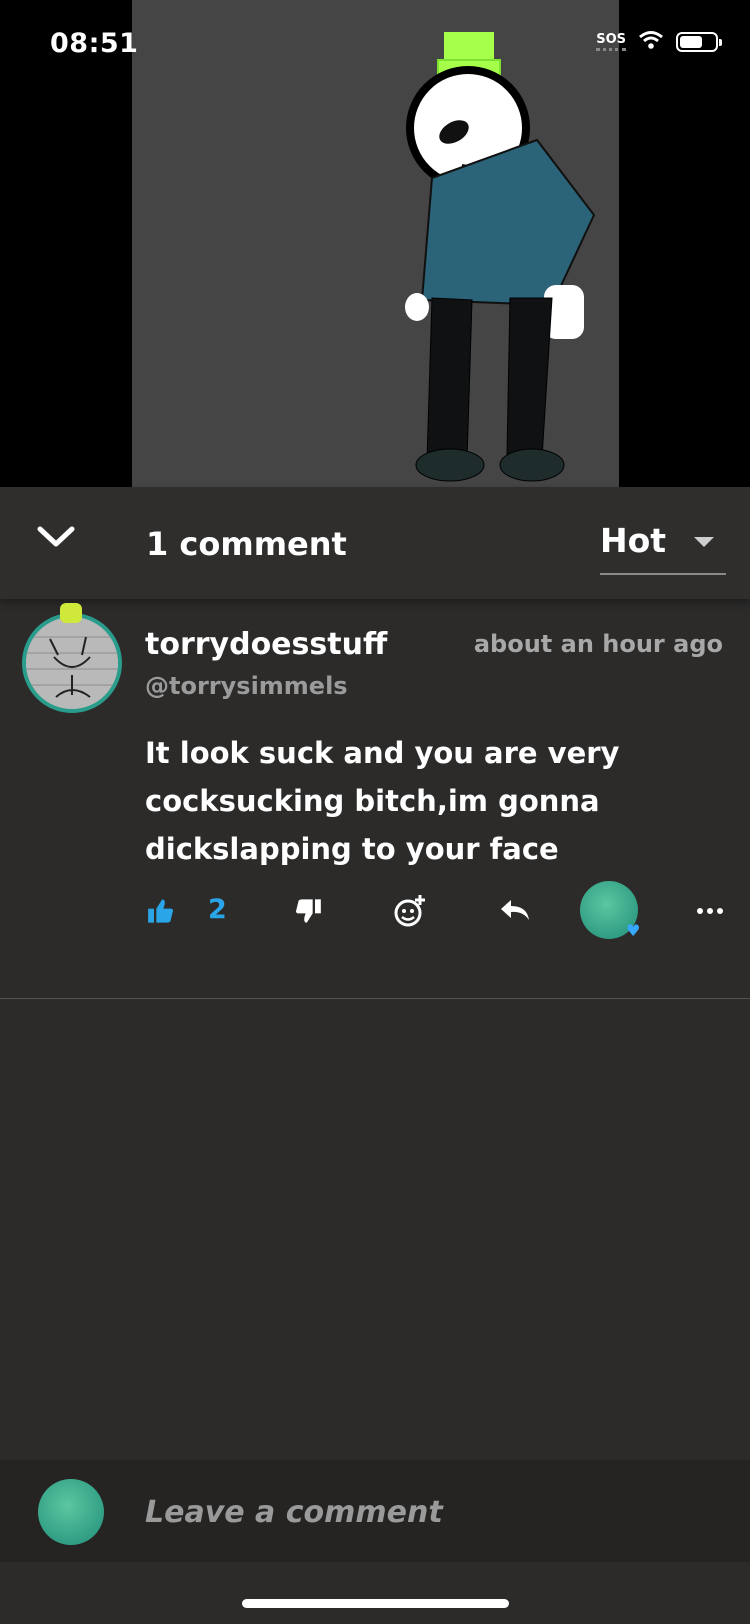  Describe the element at coordinates (217, 909) in the screenshot. I see `like-count: 2` at that location.